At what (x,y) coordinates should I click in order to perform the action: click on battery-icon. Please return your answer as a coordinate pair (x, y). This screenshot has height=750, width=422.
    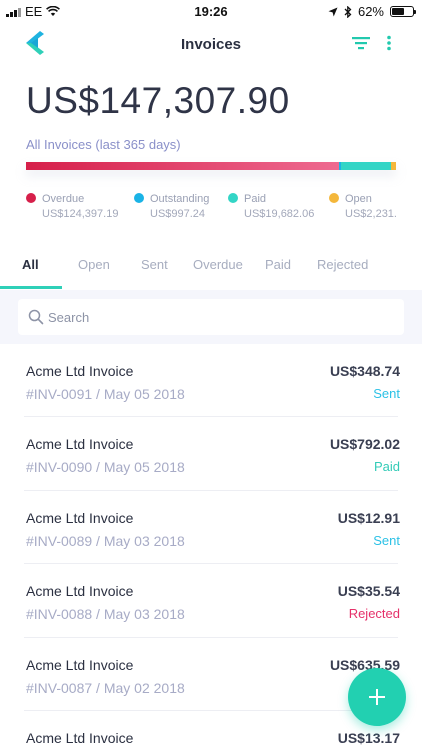
    Looking at the image, I should click on (403, 11).